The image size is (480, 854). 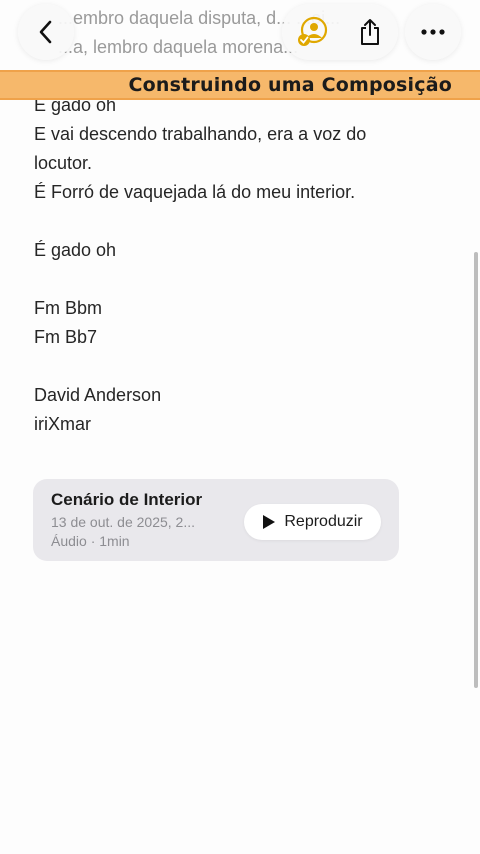 What do you see at coordinates (269, 522) in the screenshot?
I see `play-icon` at bounding box center [269, 522].